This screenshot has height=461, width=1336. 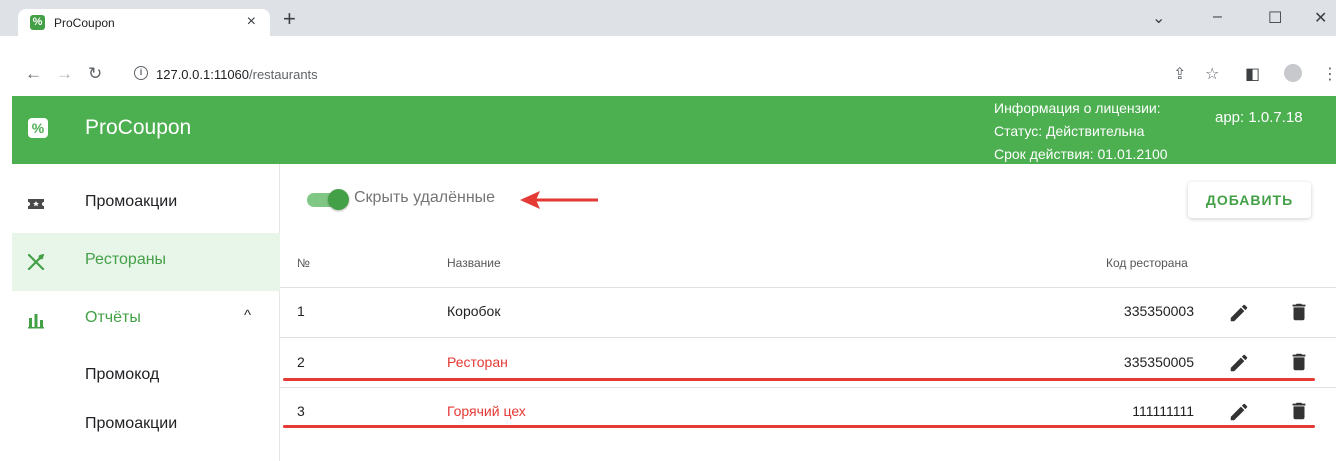 I want to click on sidebar-item-restaurants: Рестораны, so click(x=146, y=262).